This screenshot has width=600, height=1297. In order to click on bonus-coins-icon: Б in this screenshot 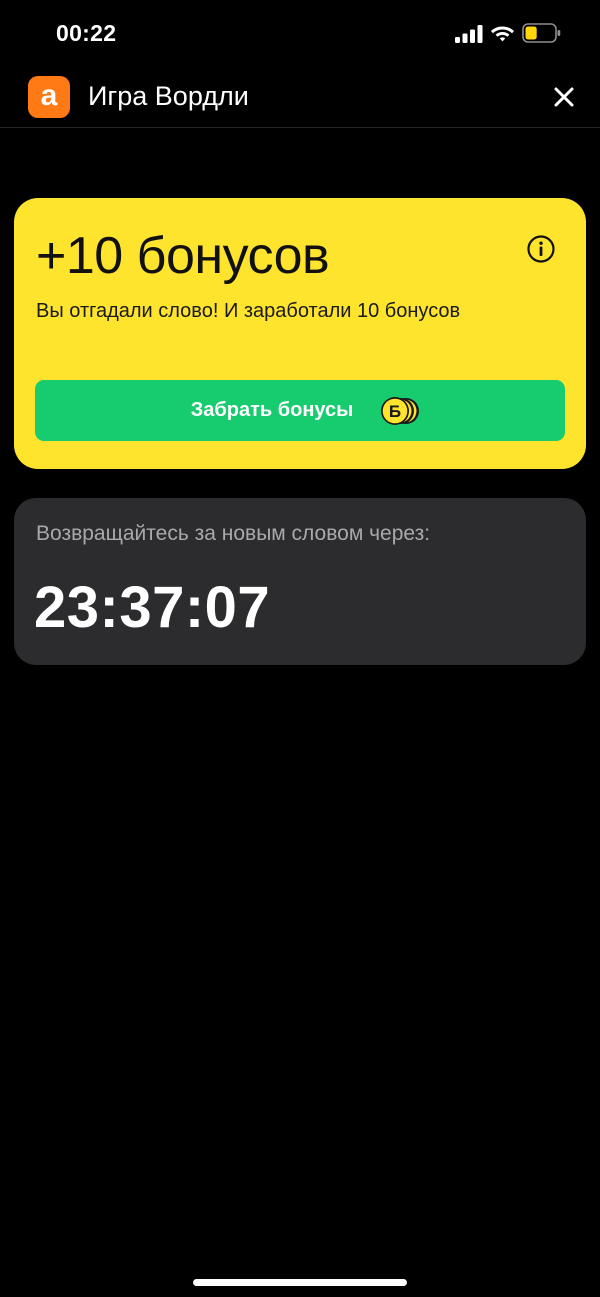, I will do `click(400, 411)`.